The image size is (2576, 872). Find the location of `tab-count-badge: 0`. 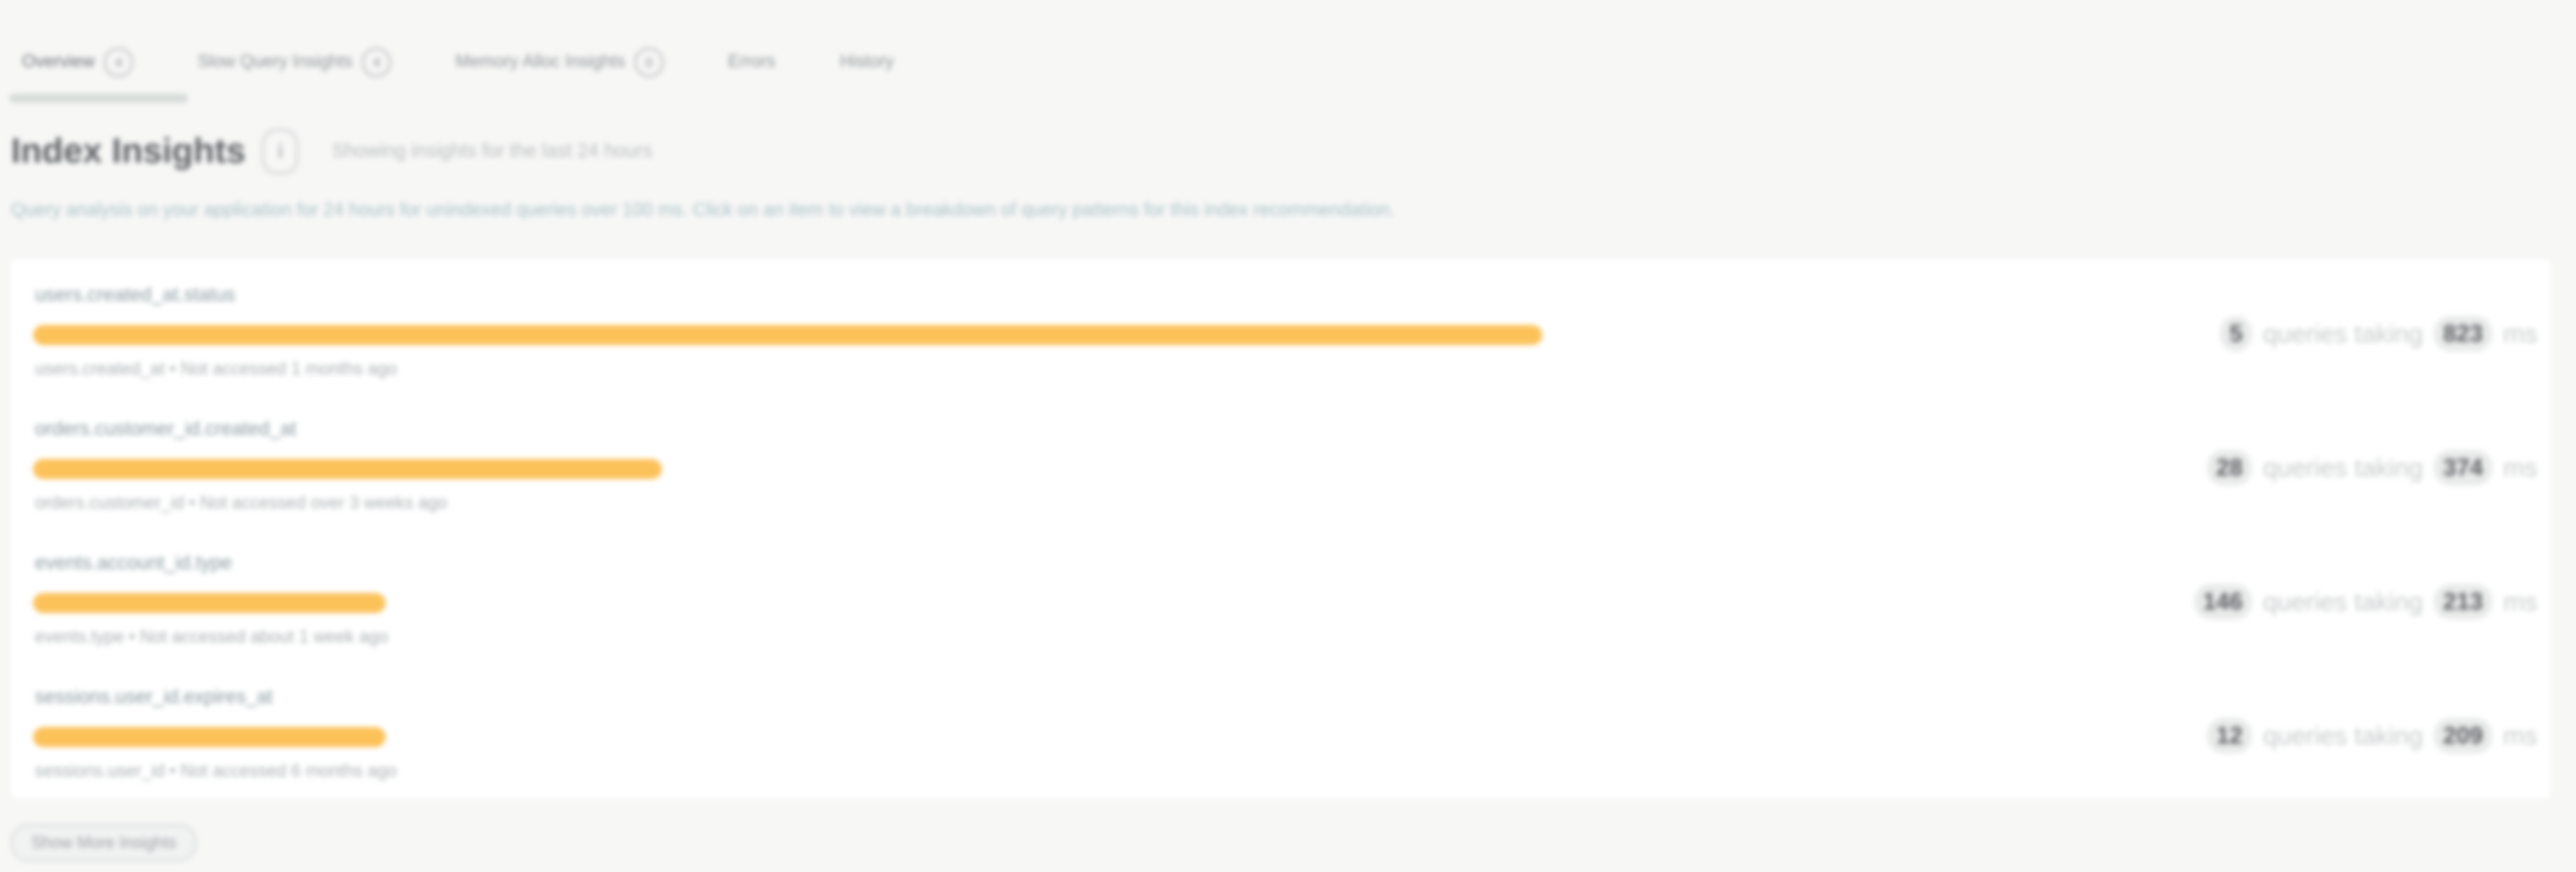

tab-count-badge: 0 is located at coordinates (648, 62).